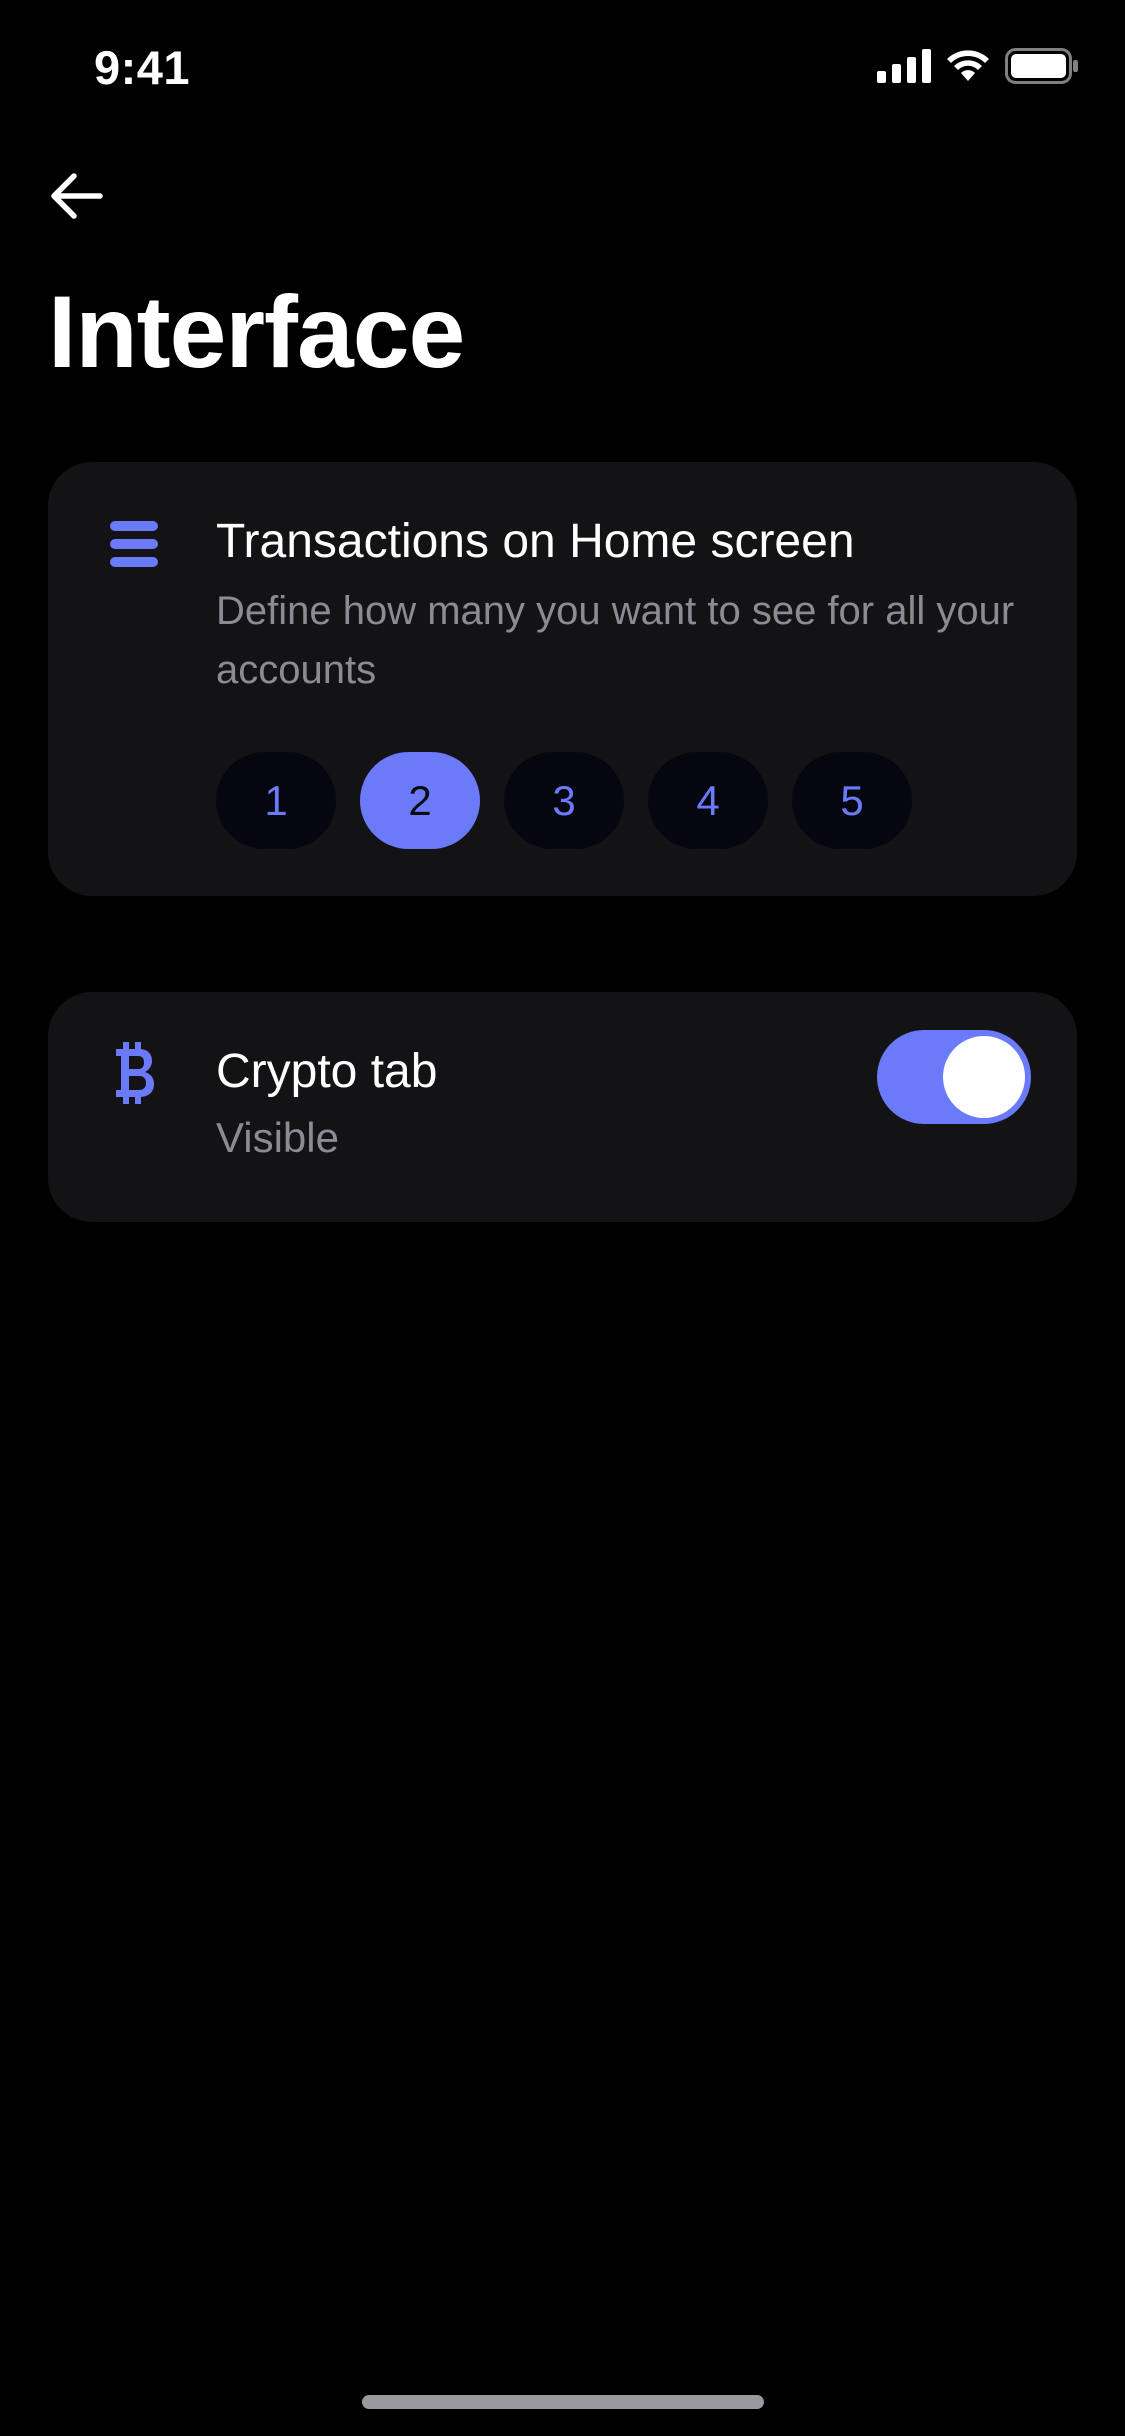 The image size is (1125, 2436). I want to click on status-bar: 9:41, so click(562, 67).